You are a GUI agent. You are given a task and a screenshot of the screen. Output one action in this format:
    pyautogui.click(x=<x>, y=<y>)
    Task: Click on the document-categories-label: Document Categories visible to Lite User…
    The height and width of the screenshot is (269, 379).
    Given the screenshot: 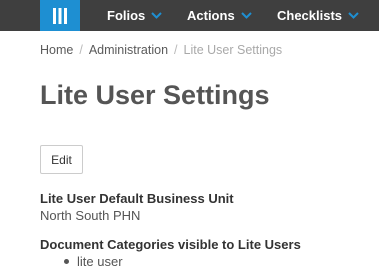 What is the action you would take?
    pyautogui.click(x=170, y=244)
    